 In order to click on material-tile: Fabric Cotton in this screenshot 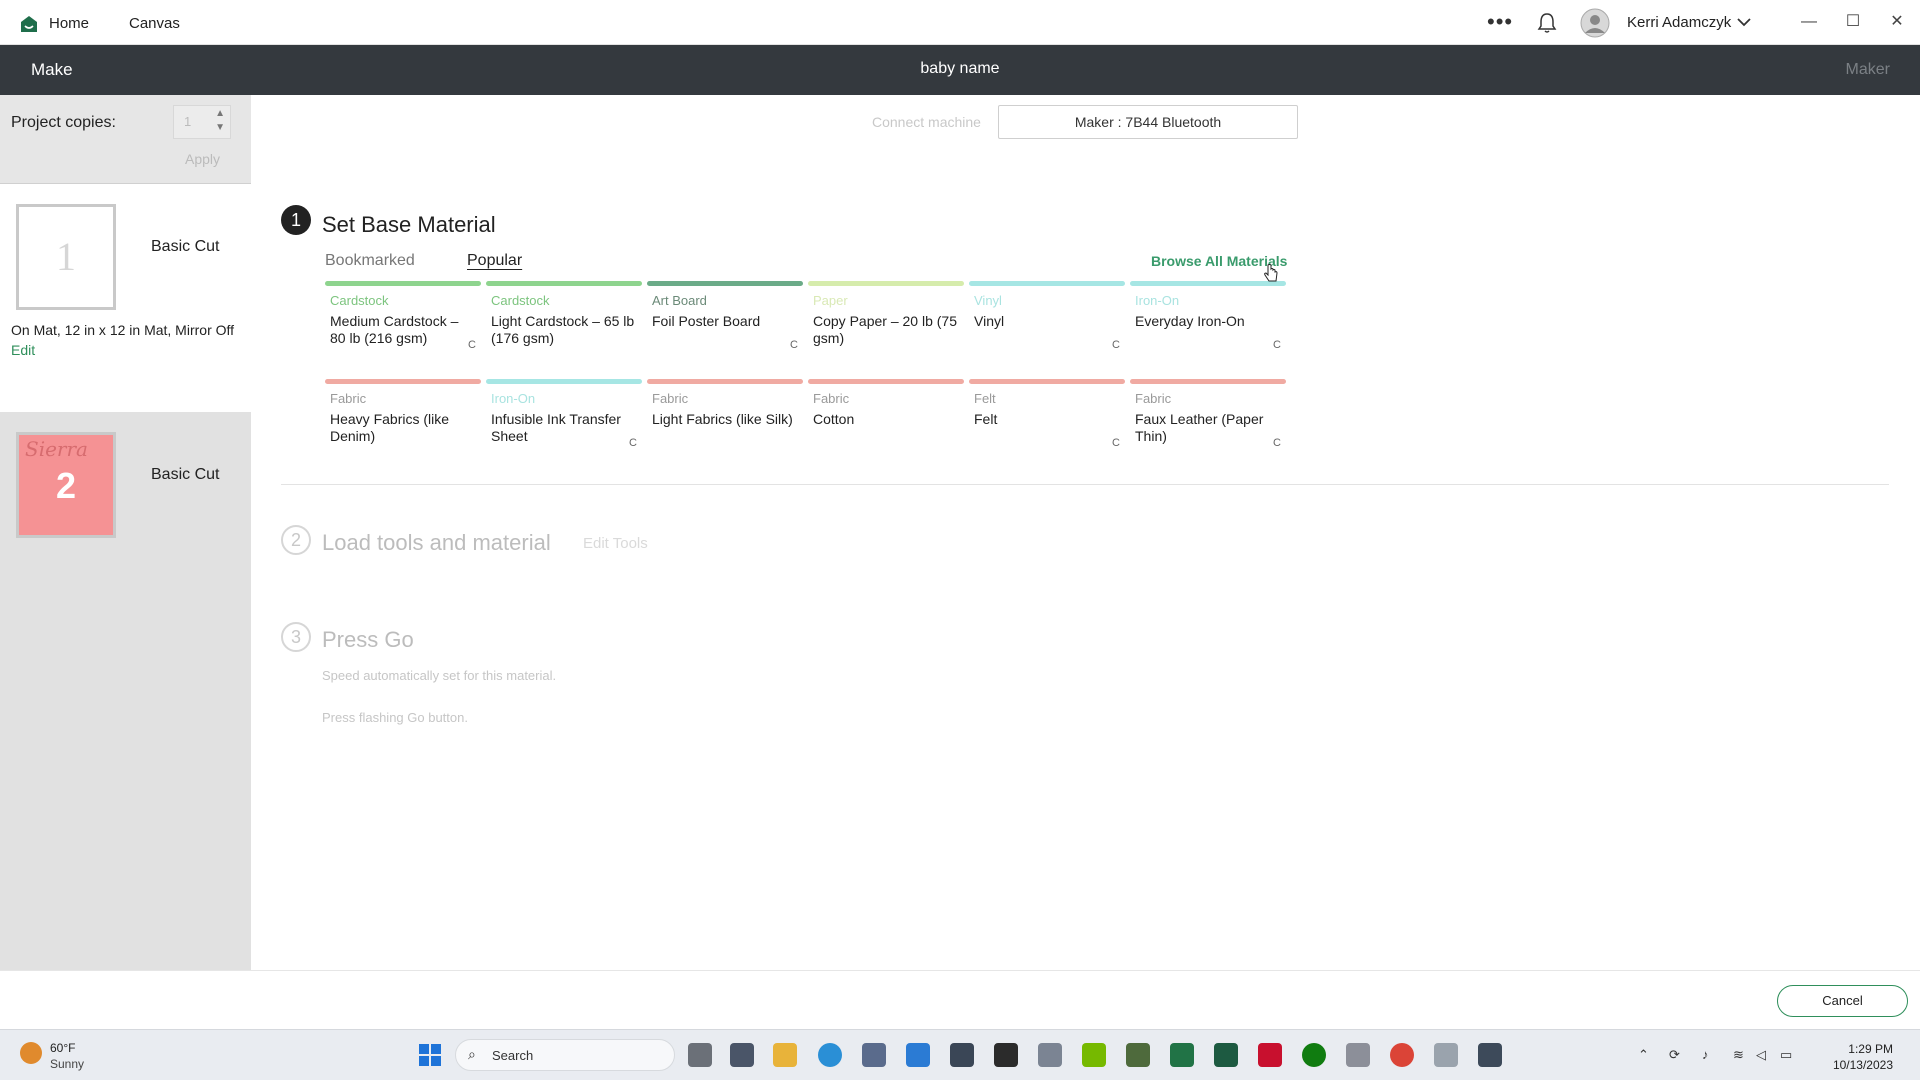, I will do `click(886, 418)`.